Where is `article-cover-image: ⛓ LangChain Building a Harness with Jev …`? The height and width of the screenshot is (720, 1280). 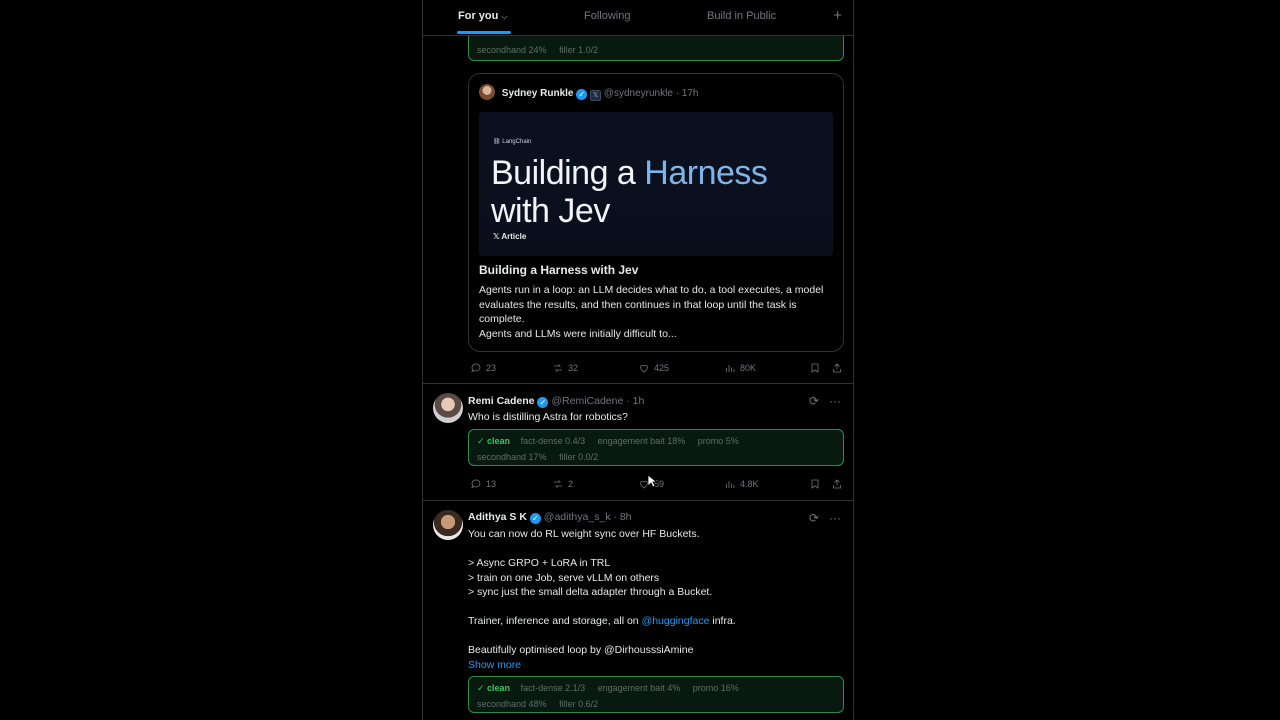
article-cover-image: ⛓ LangChain Building a Harness with Jev … is located at coordinates (656, 184).